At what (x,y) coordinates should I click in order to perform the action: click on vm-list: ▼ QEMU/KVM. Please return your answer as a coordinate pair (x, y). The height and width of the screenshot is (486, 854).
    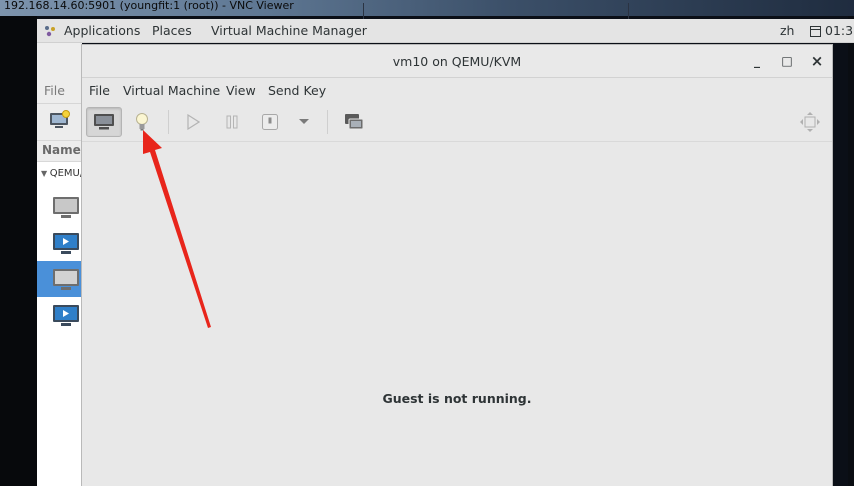
    Looking at the image, I should click on (71, 324).